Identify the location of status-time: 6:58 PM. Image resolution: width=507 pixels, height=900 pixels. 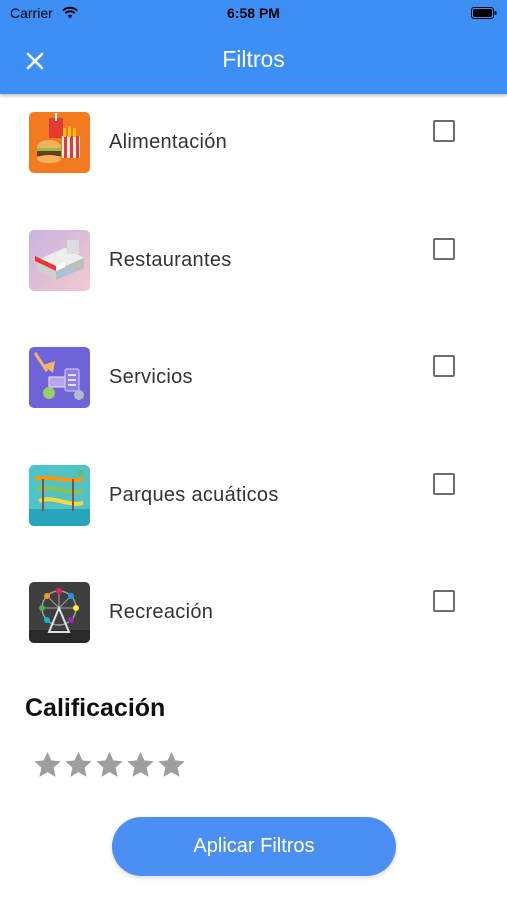
(253, 13).